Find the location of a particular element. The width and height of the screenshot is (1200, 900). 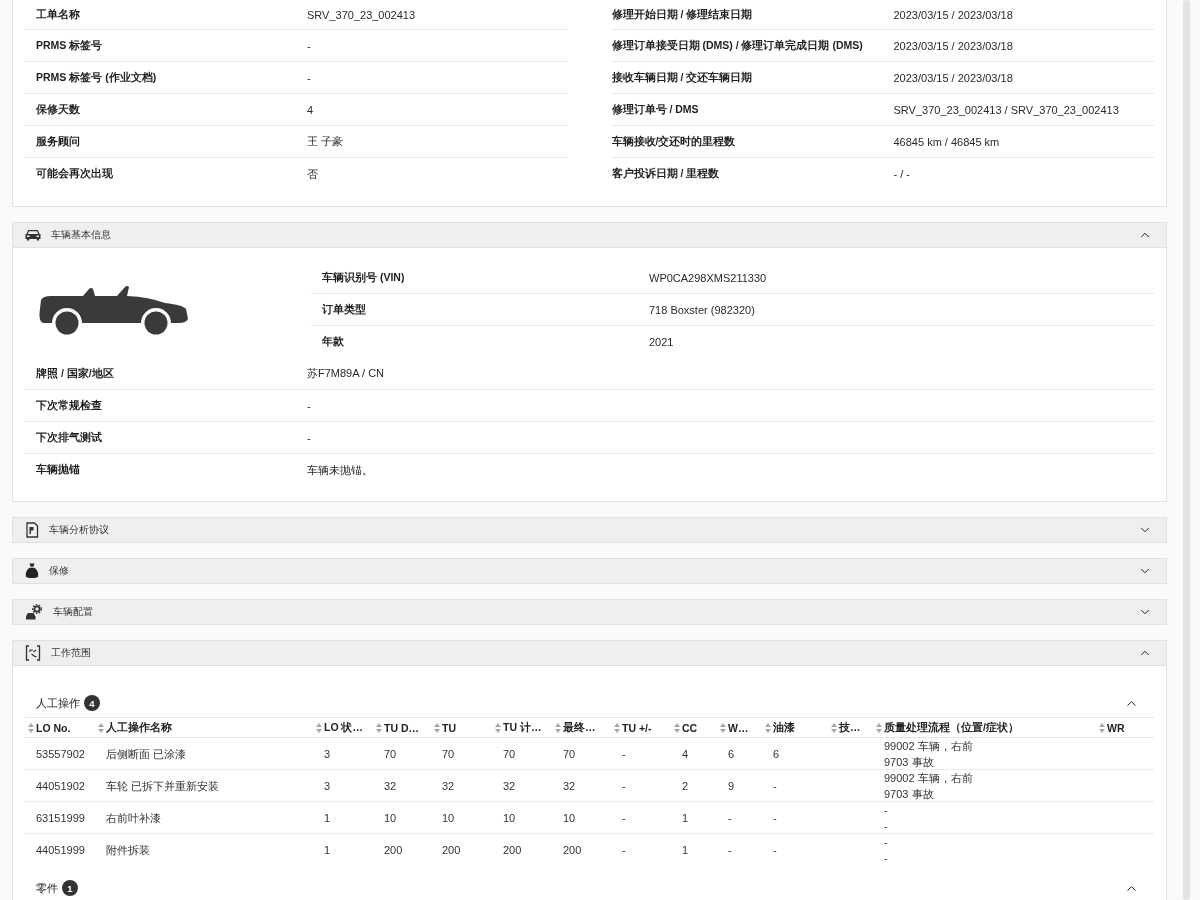

group-title: 零件 is located at coordinates (47, 888).